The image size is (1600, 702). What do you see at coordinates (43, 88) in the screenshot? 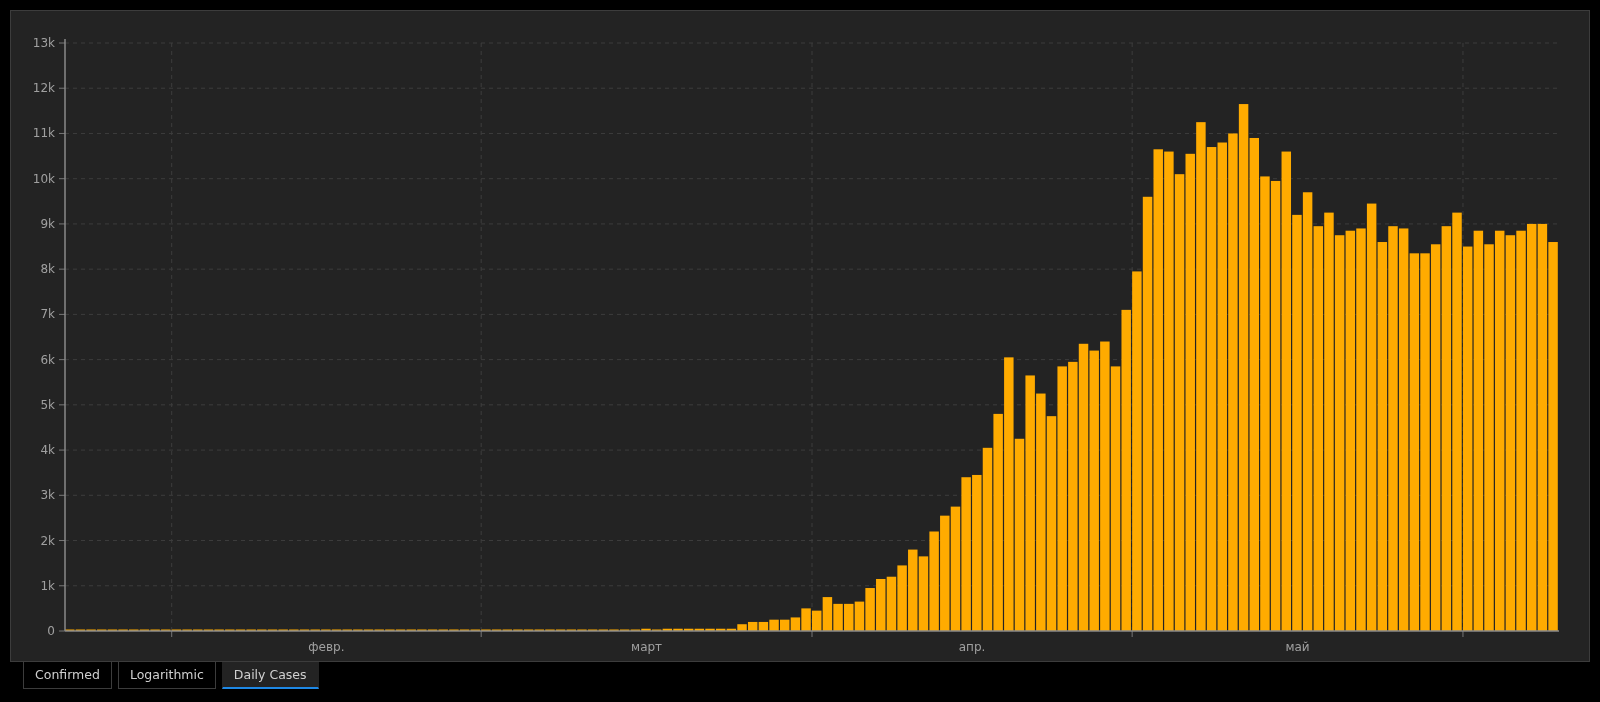
I see `y-axis-label: 12k` at bounding box center [43, 88].